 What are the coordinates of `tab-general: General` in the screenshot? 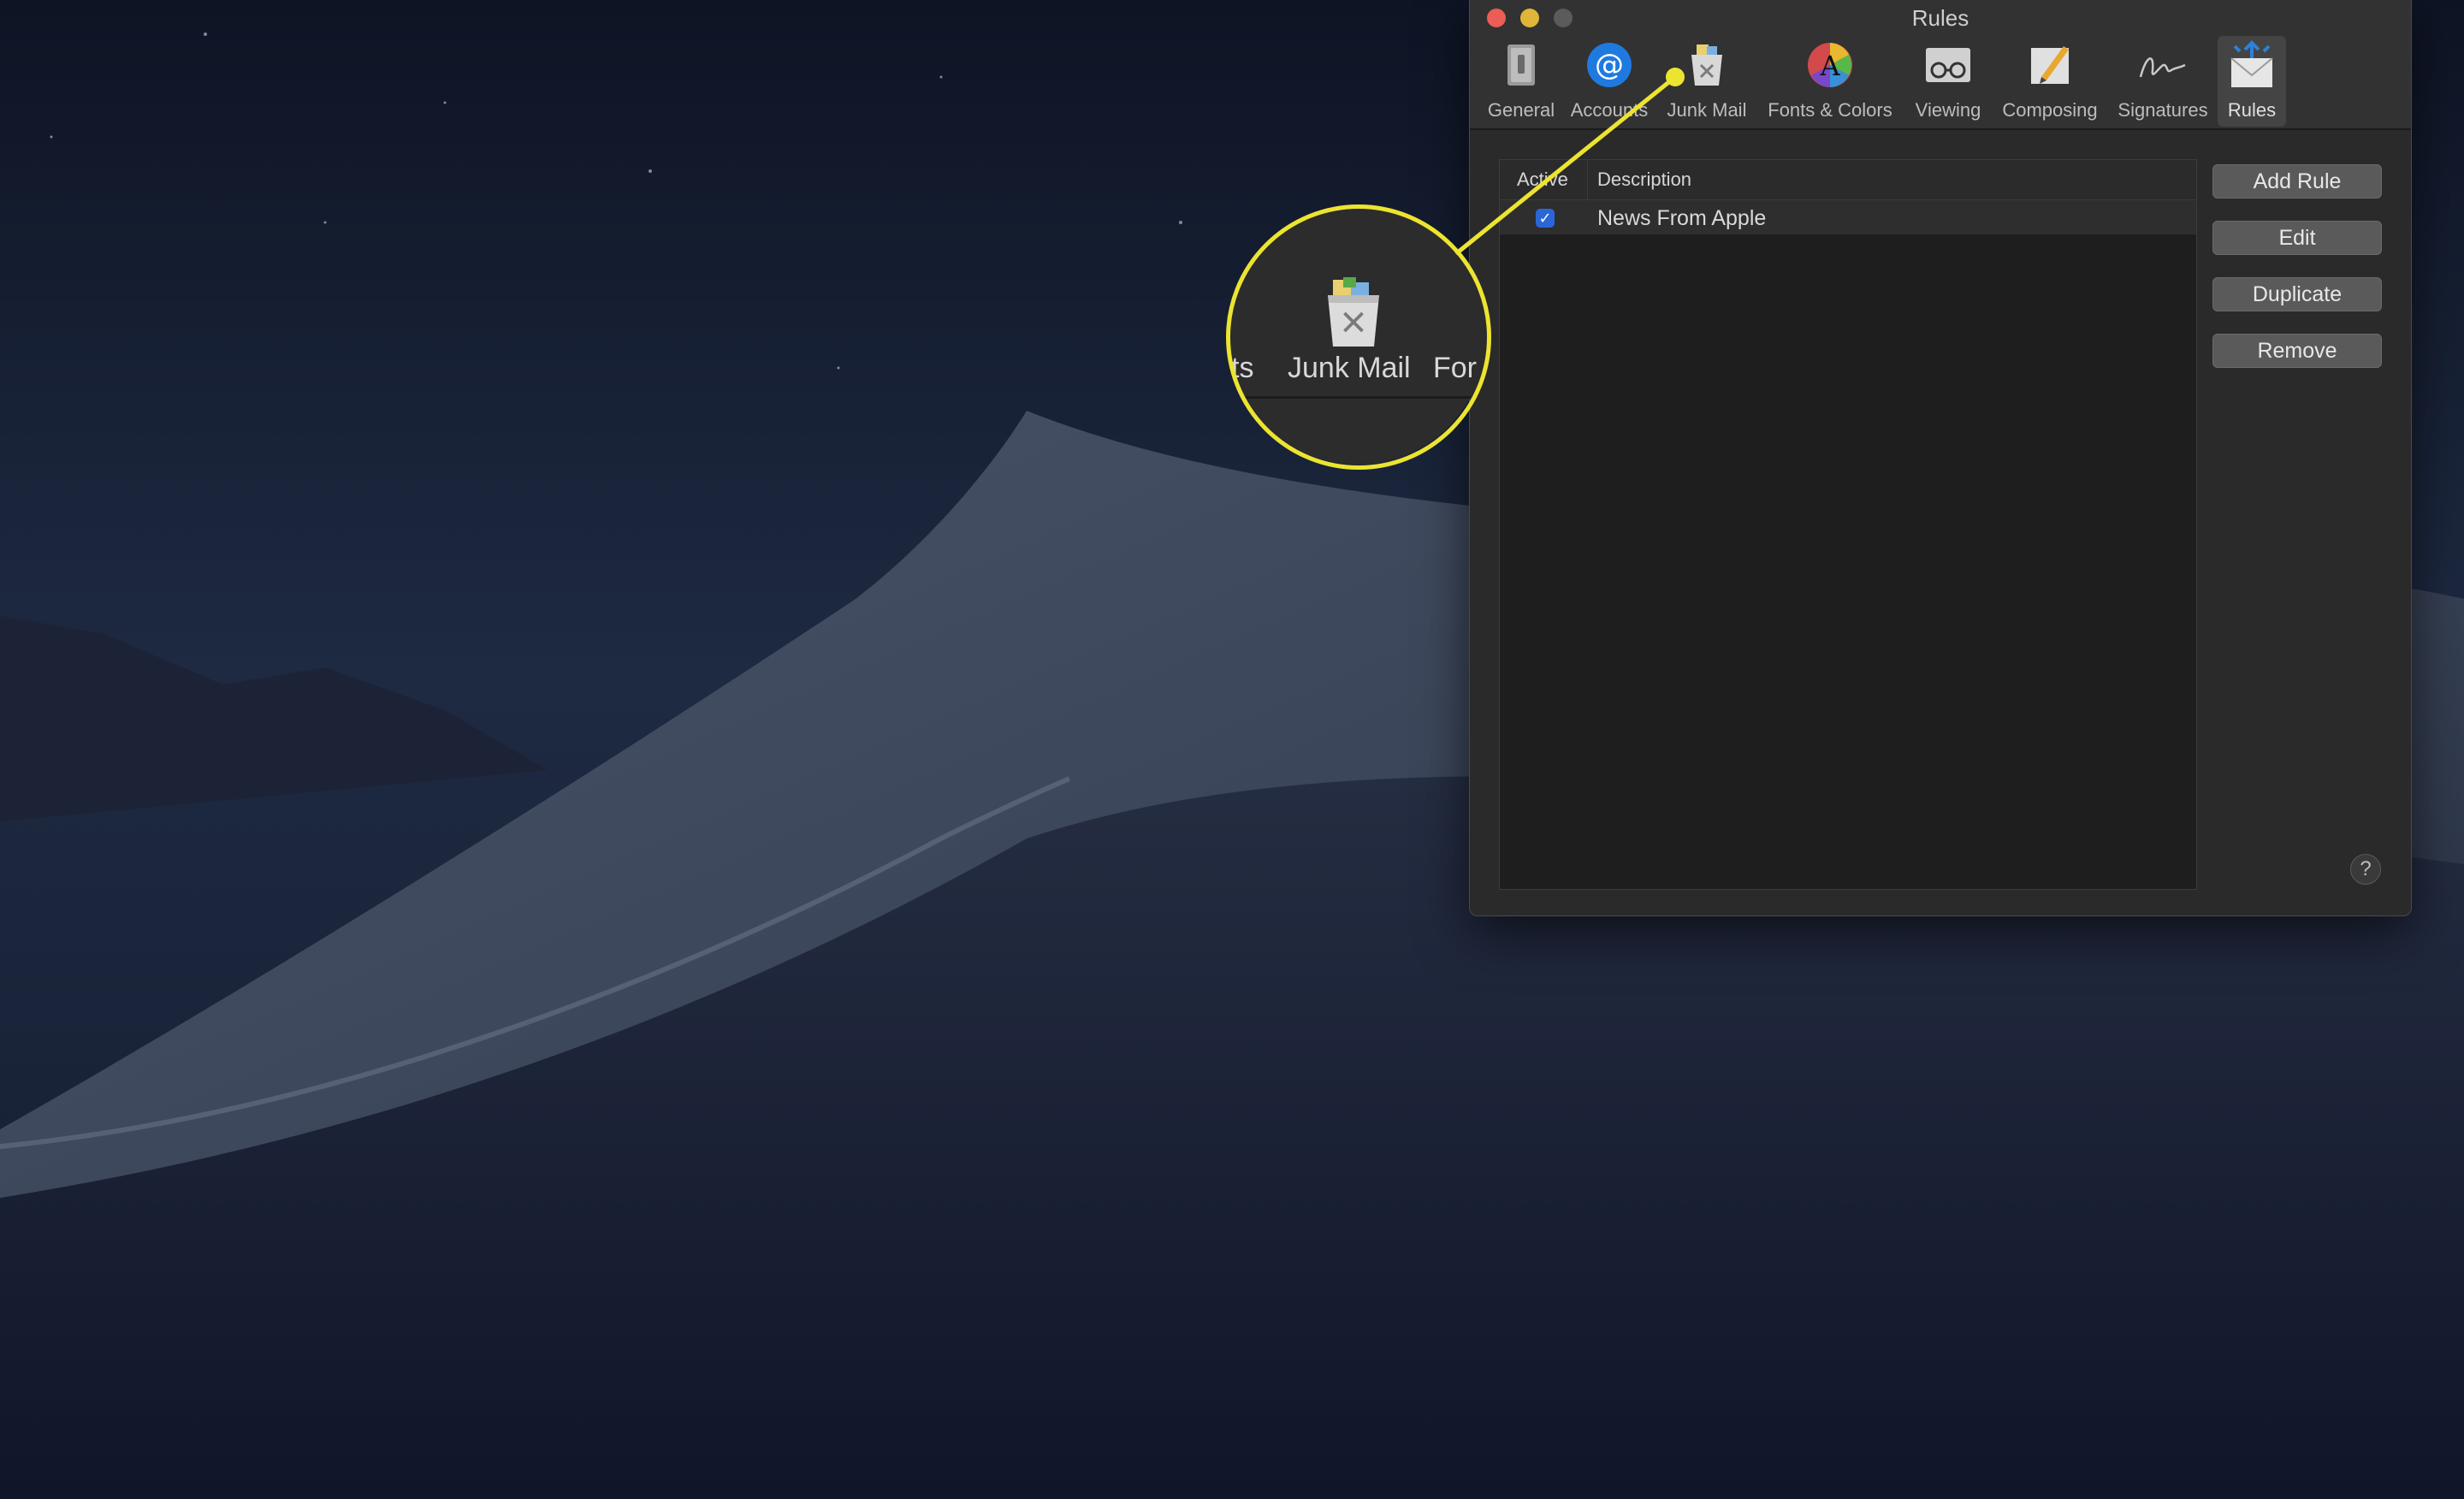 It's located at (1521, 82).